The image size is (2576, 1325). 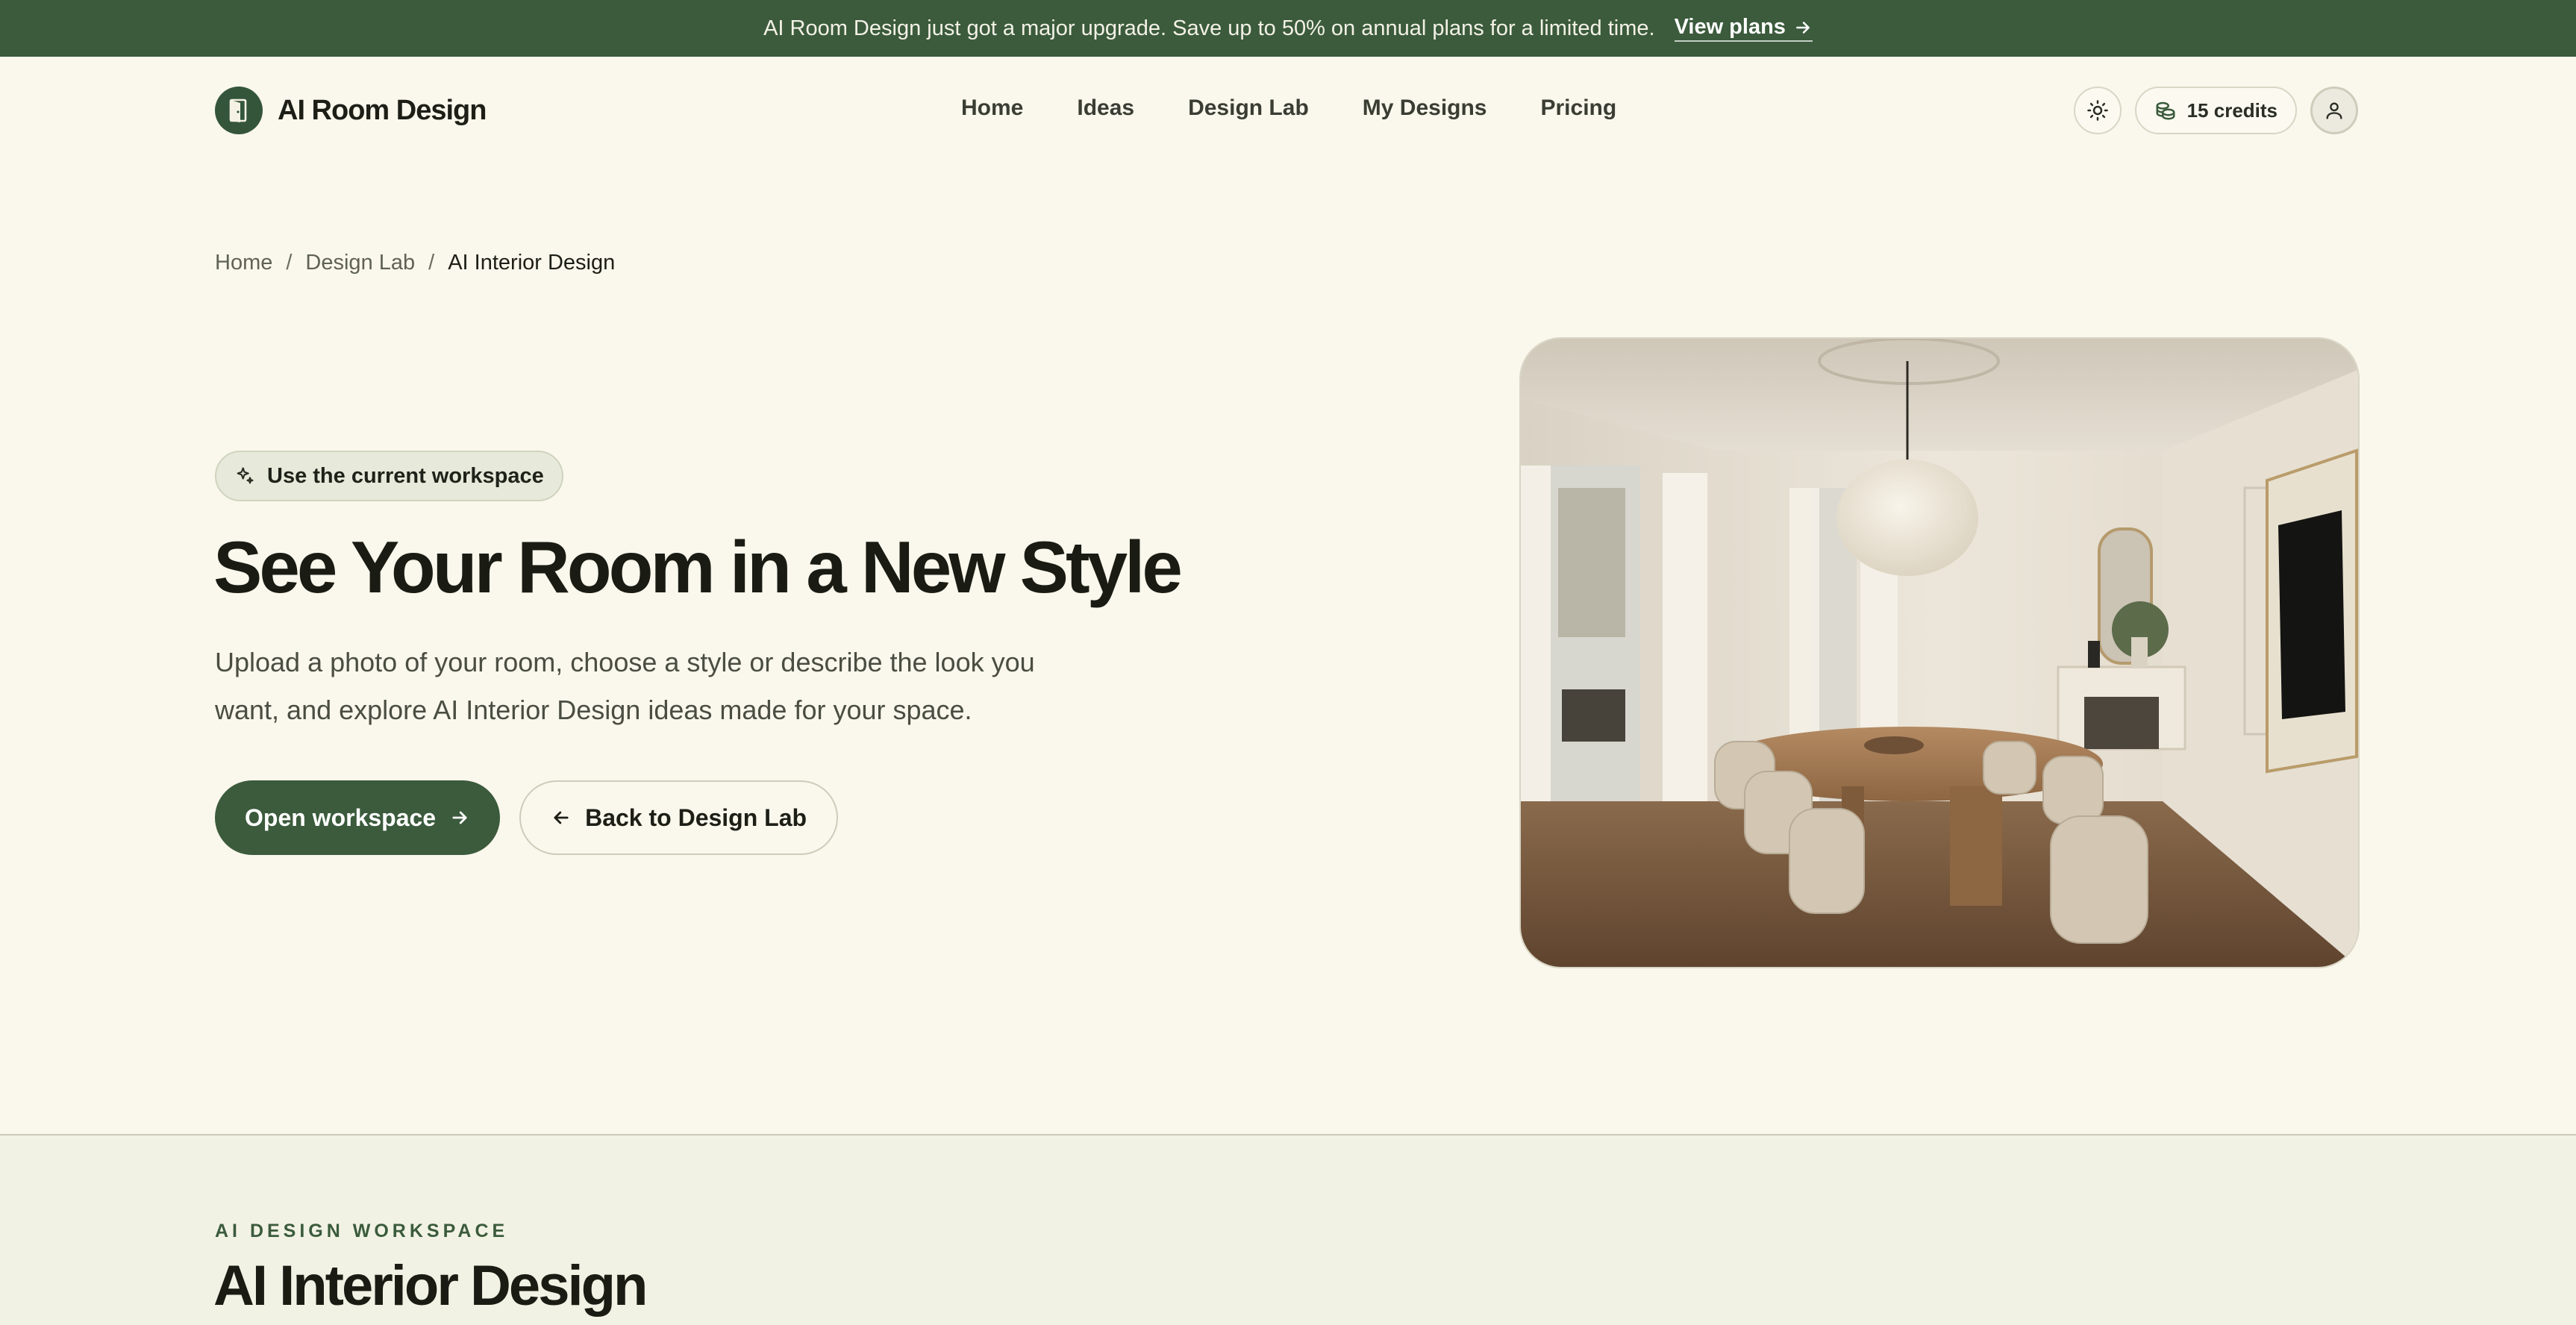 I want to click on credits-label: 15 credits, so click(x=2232, y=110).